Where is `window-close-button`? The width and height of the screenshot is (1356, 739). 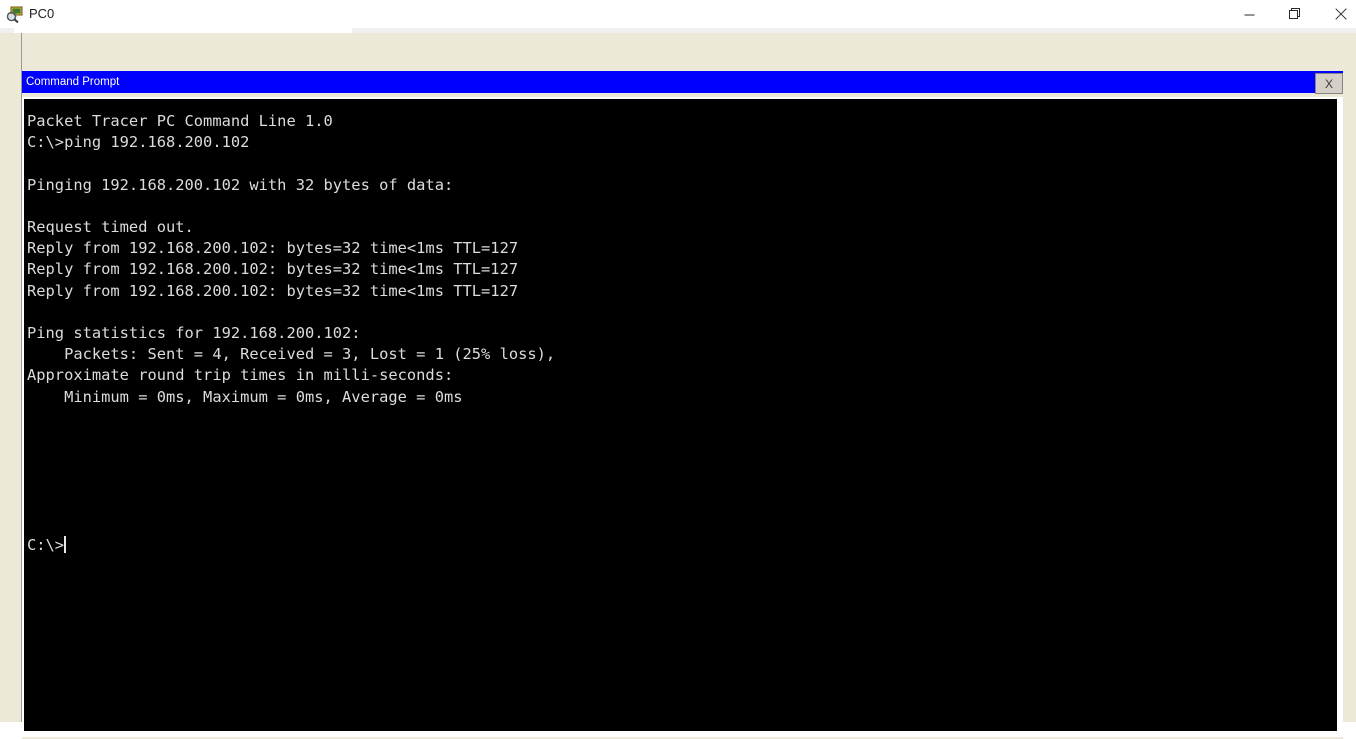
window-close-button is located at coordinates (1337, 14).